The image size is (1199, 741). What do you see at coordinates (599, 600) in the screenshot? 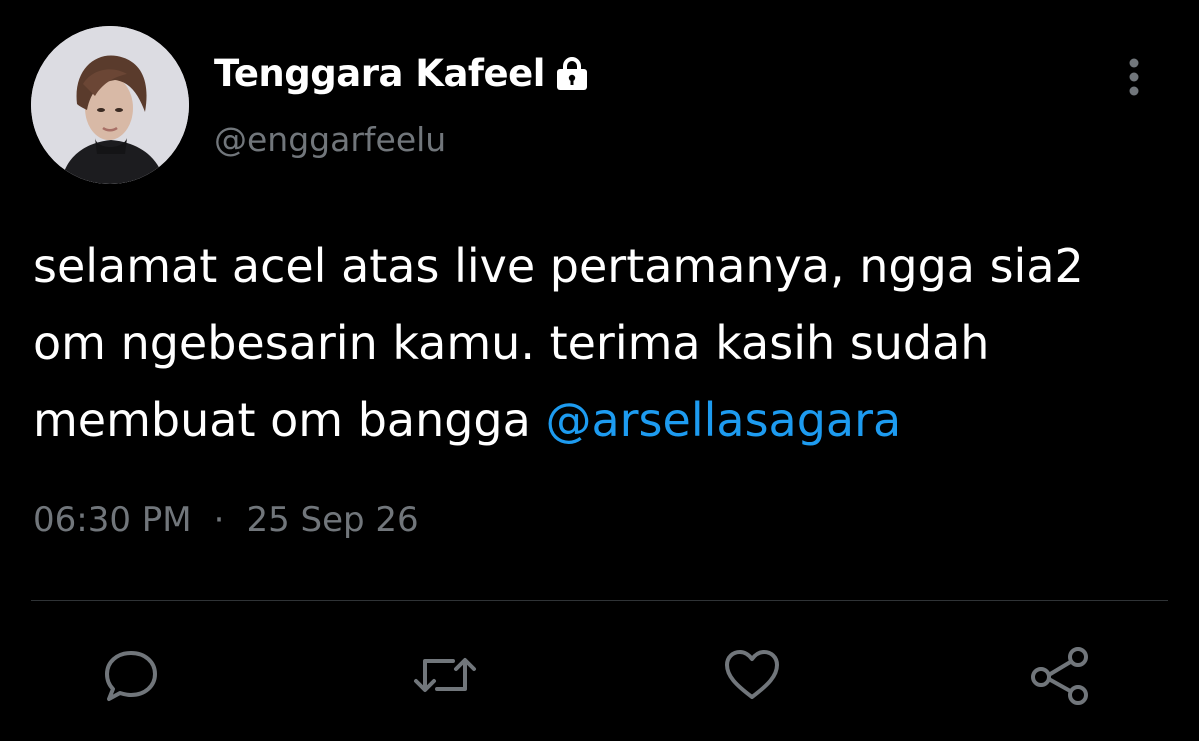
I see `divider` at bounding box center [599, 600].